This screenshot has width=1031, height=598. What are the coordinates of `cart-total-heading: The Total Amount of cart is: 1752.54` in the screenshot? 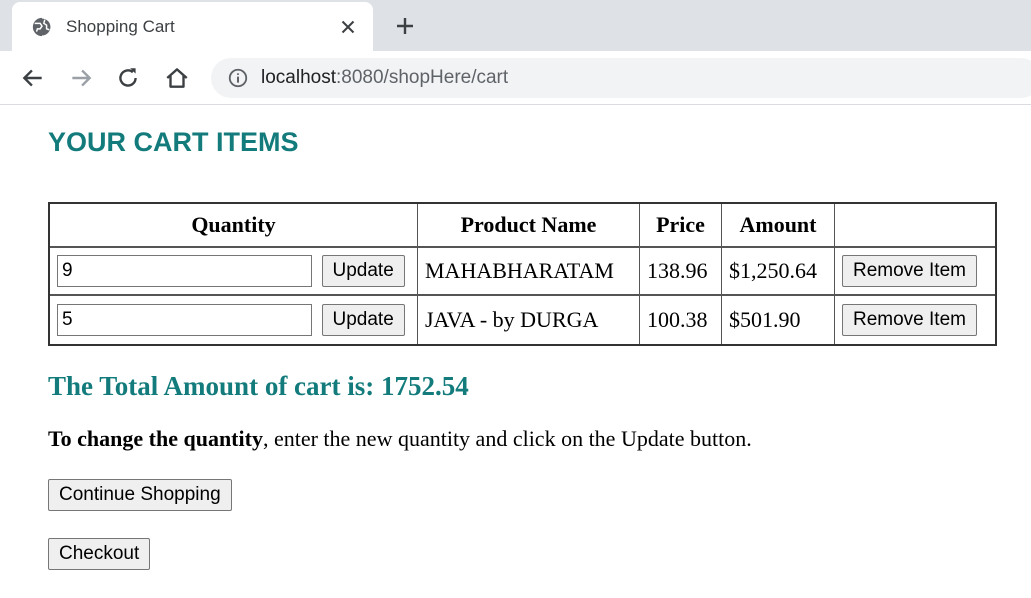 It's located at (258, 386).